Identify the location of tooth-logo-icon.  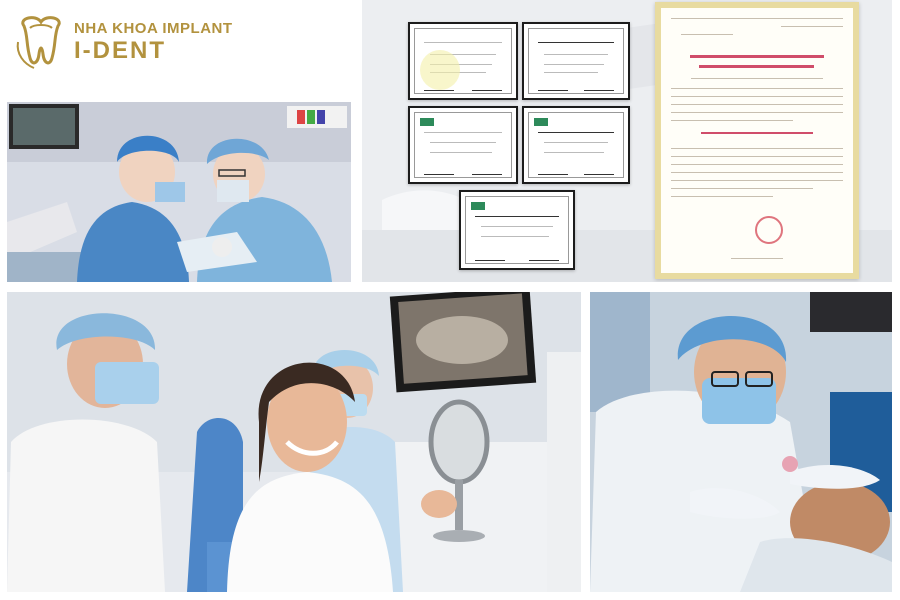
(38, 42).